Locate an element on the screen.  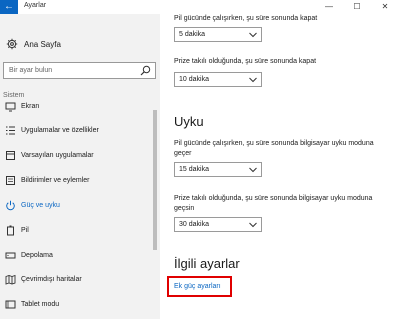
power-icon is located at coordinates (10, 205).